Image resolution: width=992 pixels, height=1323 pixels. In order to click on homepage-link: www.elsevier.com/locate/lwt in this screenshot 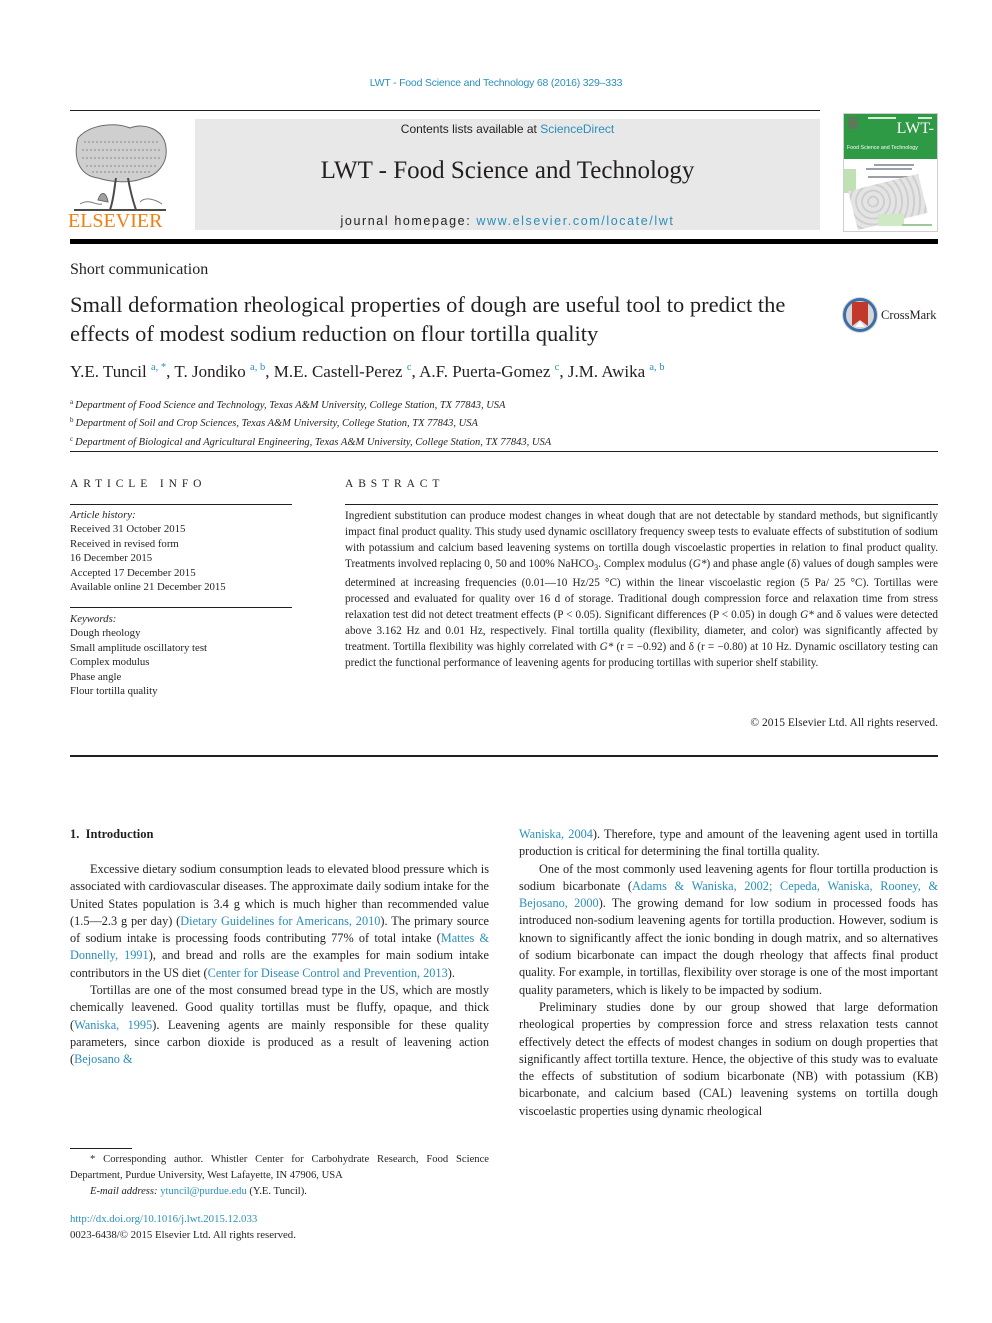, I will do `click(575, 221)`.